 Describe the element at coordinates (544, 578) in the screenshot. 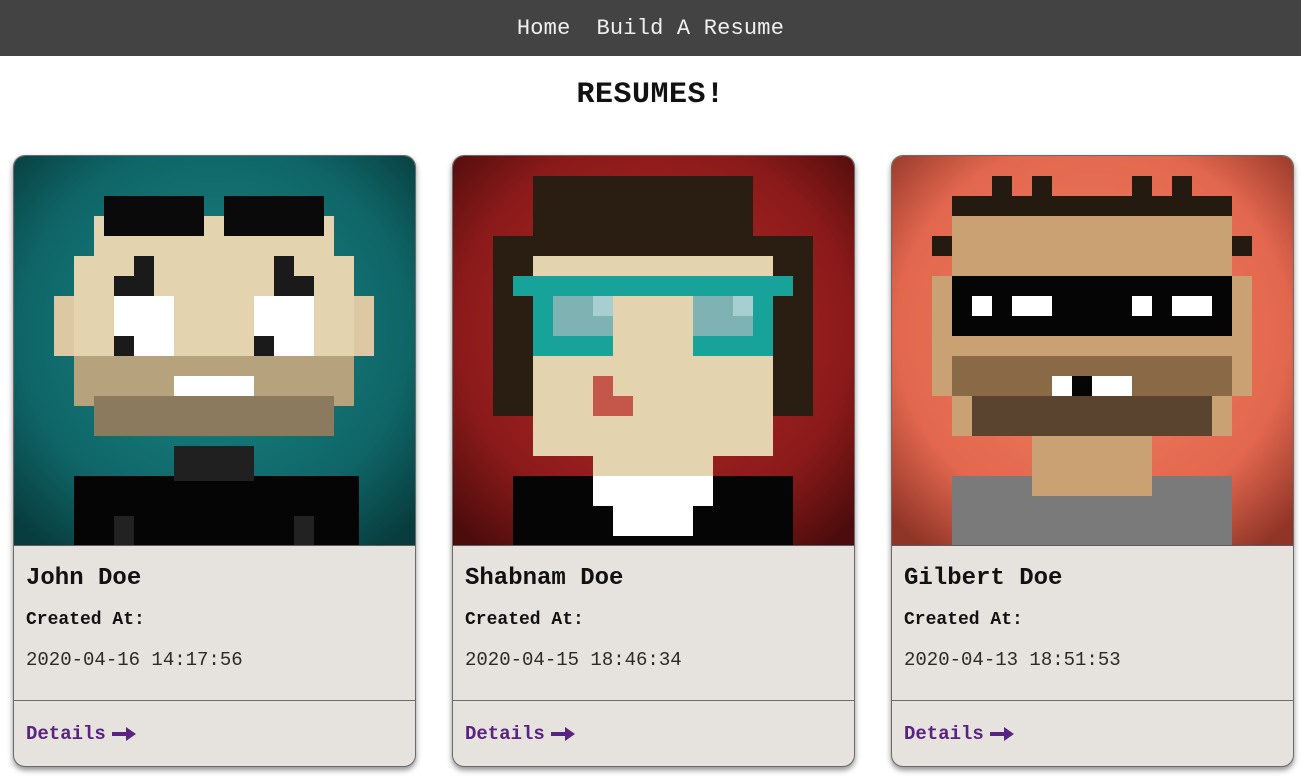

I see `person-name: Shabnam Doe` at that location.